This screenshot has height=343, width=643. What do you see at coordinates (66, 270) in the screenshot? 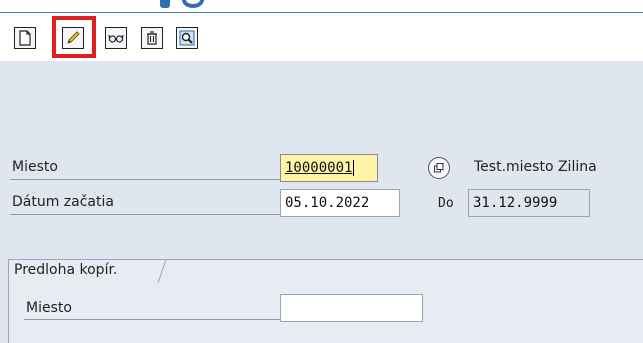
I see `copy-template-tab-label: Predloha kopír.` at bounding box center [66, 270].